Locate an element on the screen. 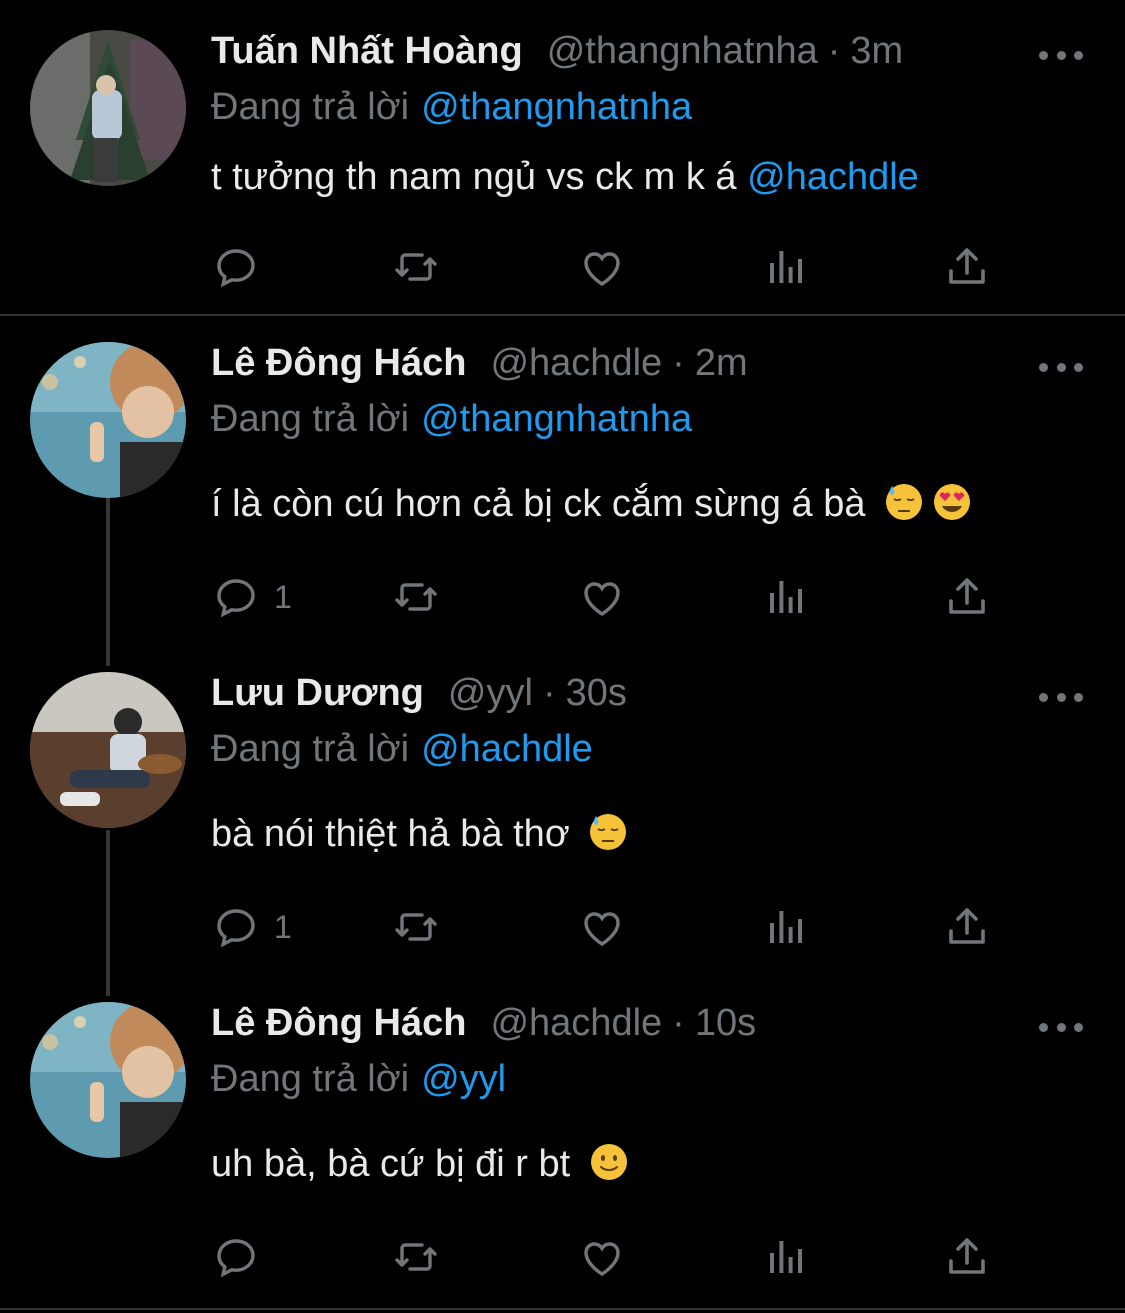 The width and height of the screenshot is (1125, 1313). replying-to: Đang trả lời @hachdle is located at coordinates (402, 749).